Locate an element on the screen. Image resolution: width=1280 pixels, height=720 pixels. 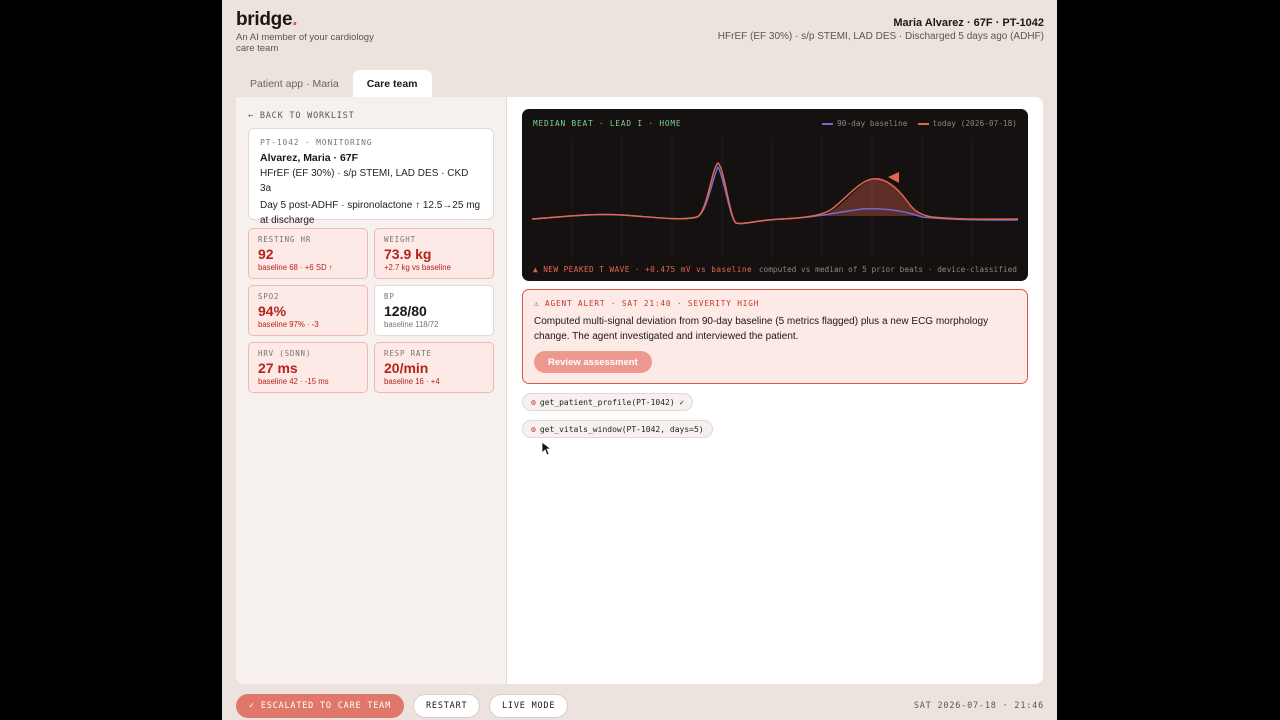
metric-resting-hr: RESTING HR 92 baseline 68 · +6 SD ↑ is located at coordinates (308, 253).